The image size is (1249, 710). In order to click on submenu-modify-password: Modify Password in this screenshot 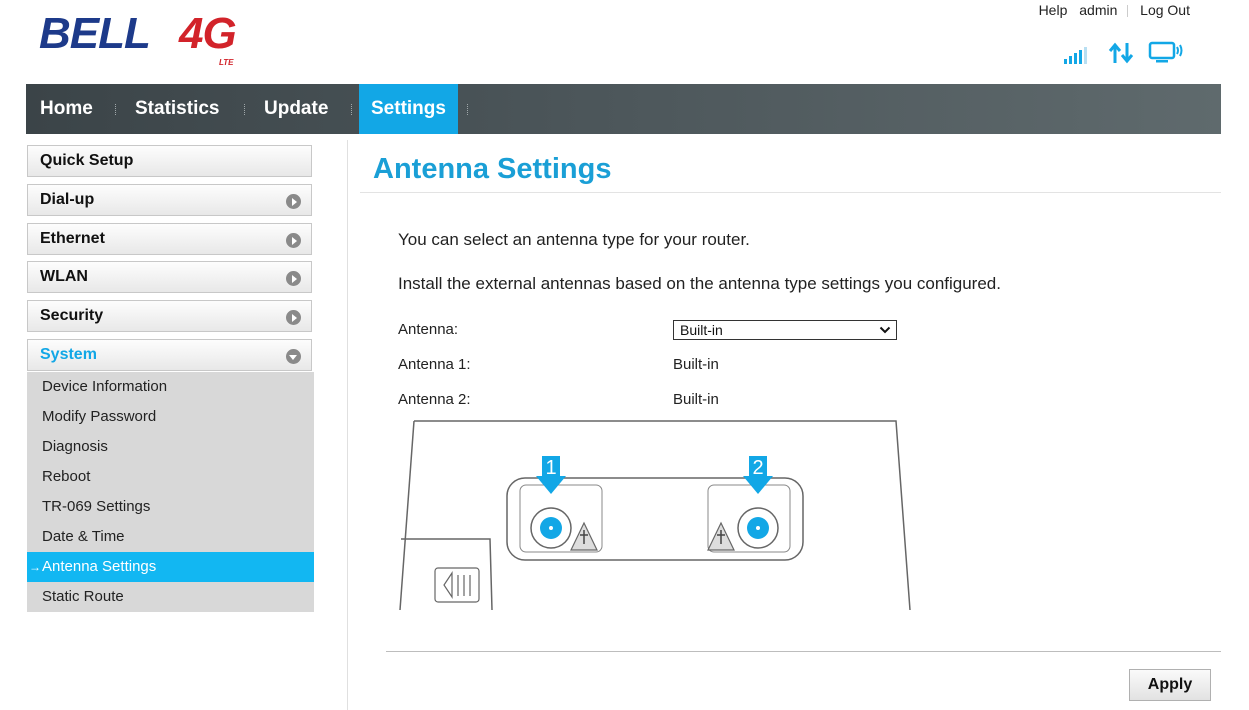, I will do `click(170, 417)`.